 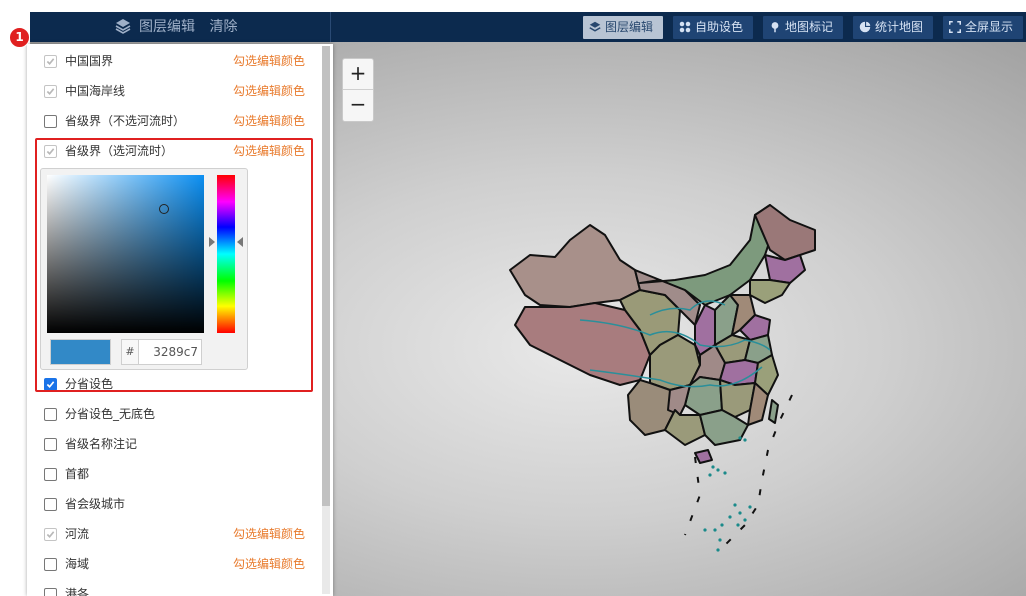 What do you see at coordinates (125, 121) in the screenshot?
I see `layer-label: 省级界（不选河流时）` at bounding box center [125, 121].